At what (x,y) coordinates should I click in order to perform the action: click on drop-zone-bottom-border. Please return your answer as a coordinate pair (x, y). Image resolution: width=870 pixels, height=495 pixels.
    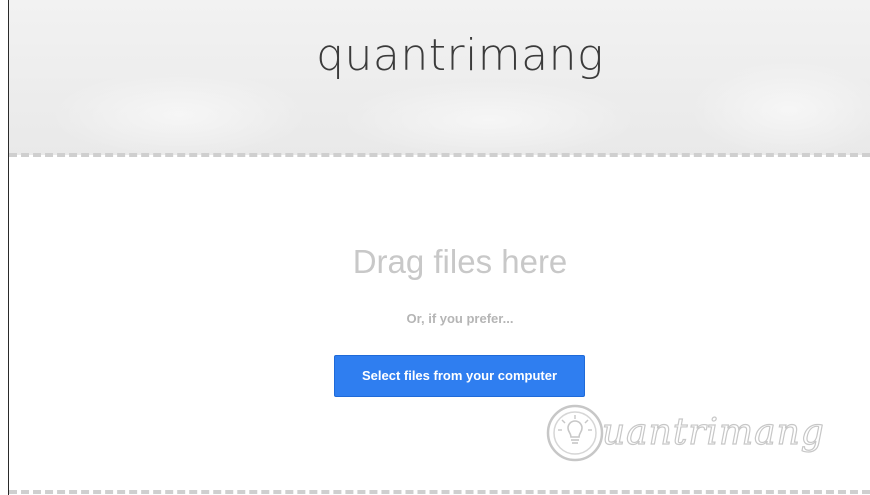
    Looking at the image, I should click on (439, 492).